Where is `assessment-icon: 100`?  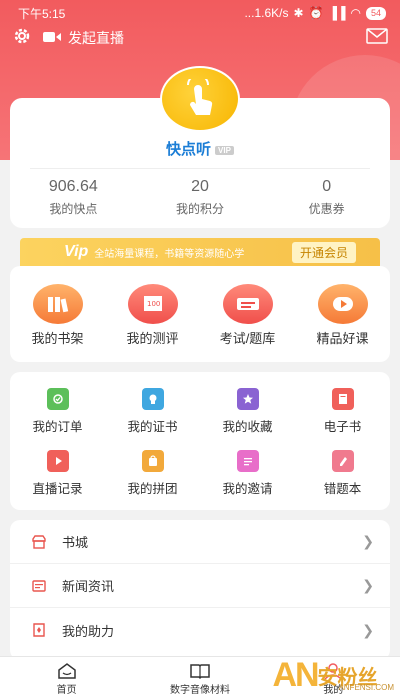
assessment-icon: 100 is located at coordinates (152, 304).